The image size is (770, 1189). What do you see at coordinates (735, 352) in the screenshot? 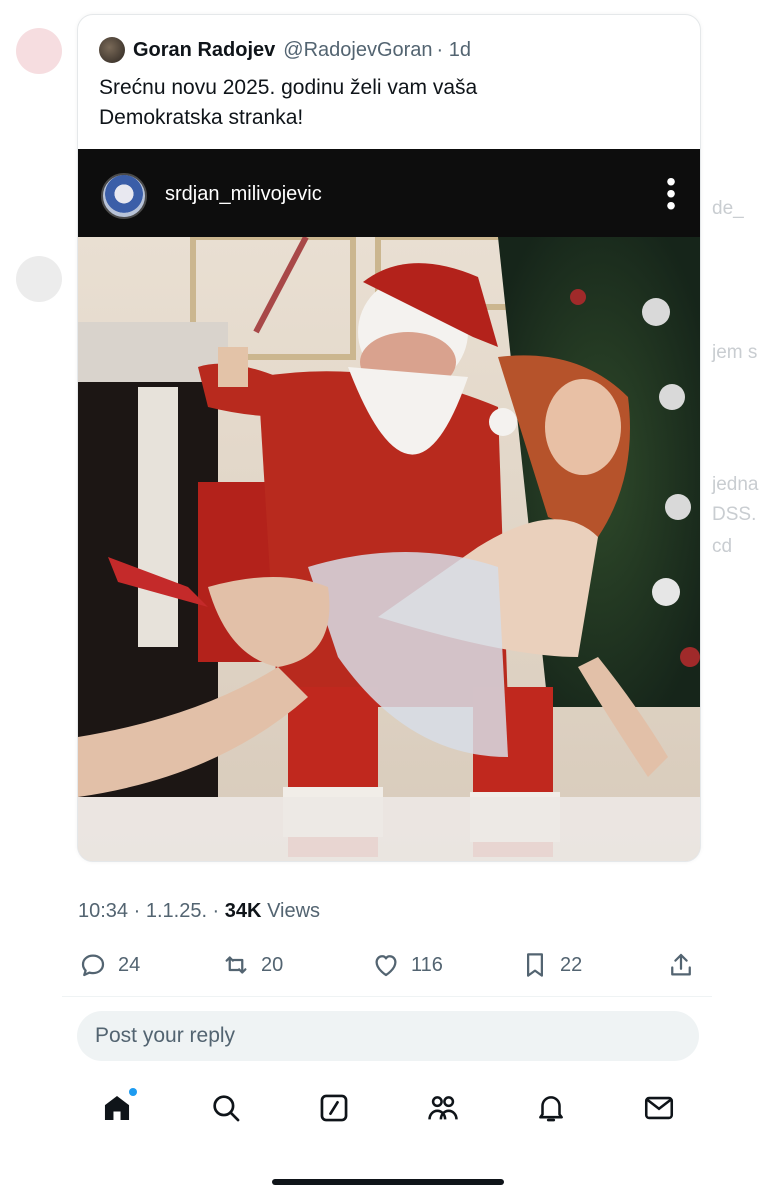
I see `background-text: jem s` at bounding box center [735, 352].